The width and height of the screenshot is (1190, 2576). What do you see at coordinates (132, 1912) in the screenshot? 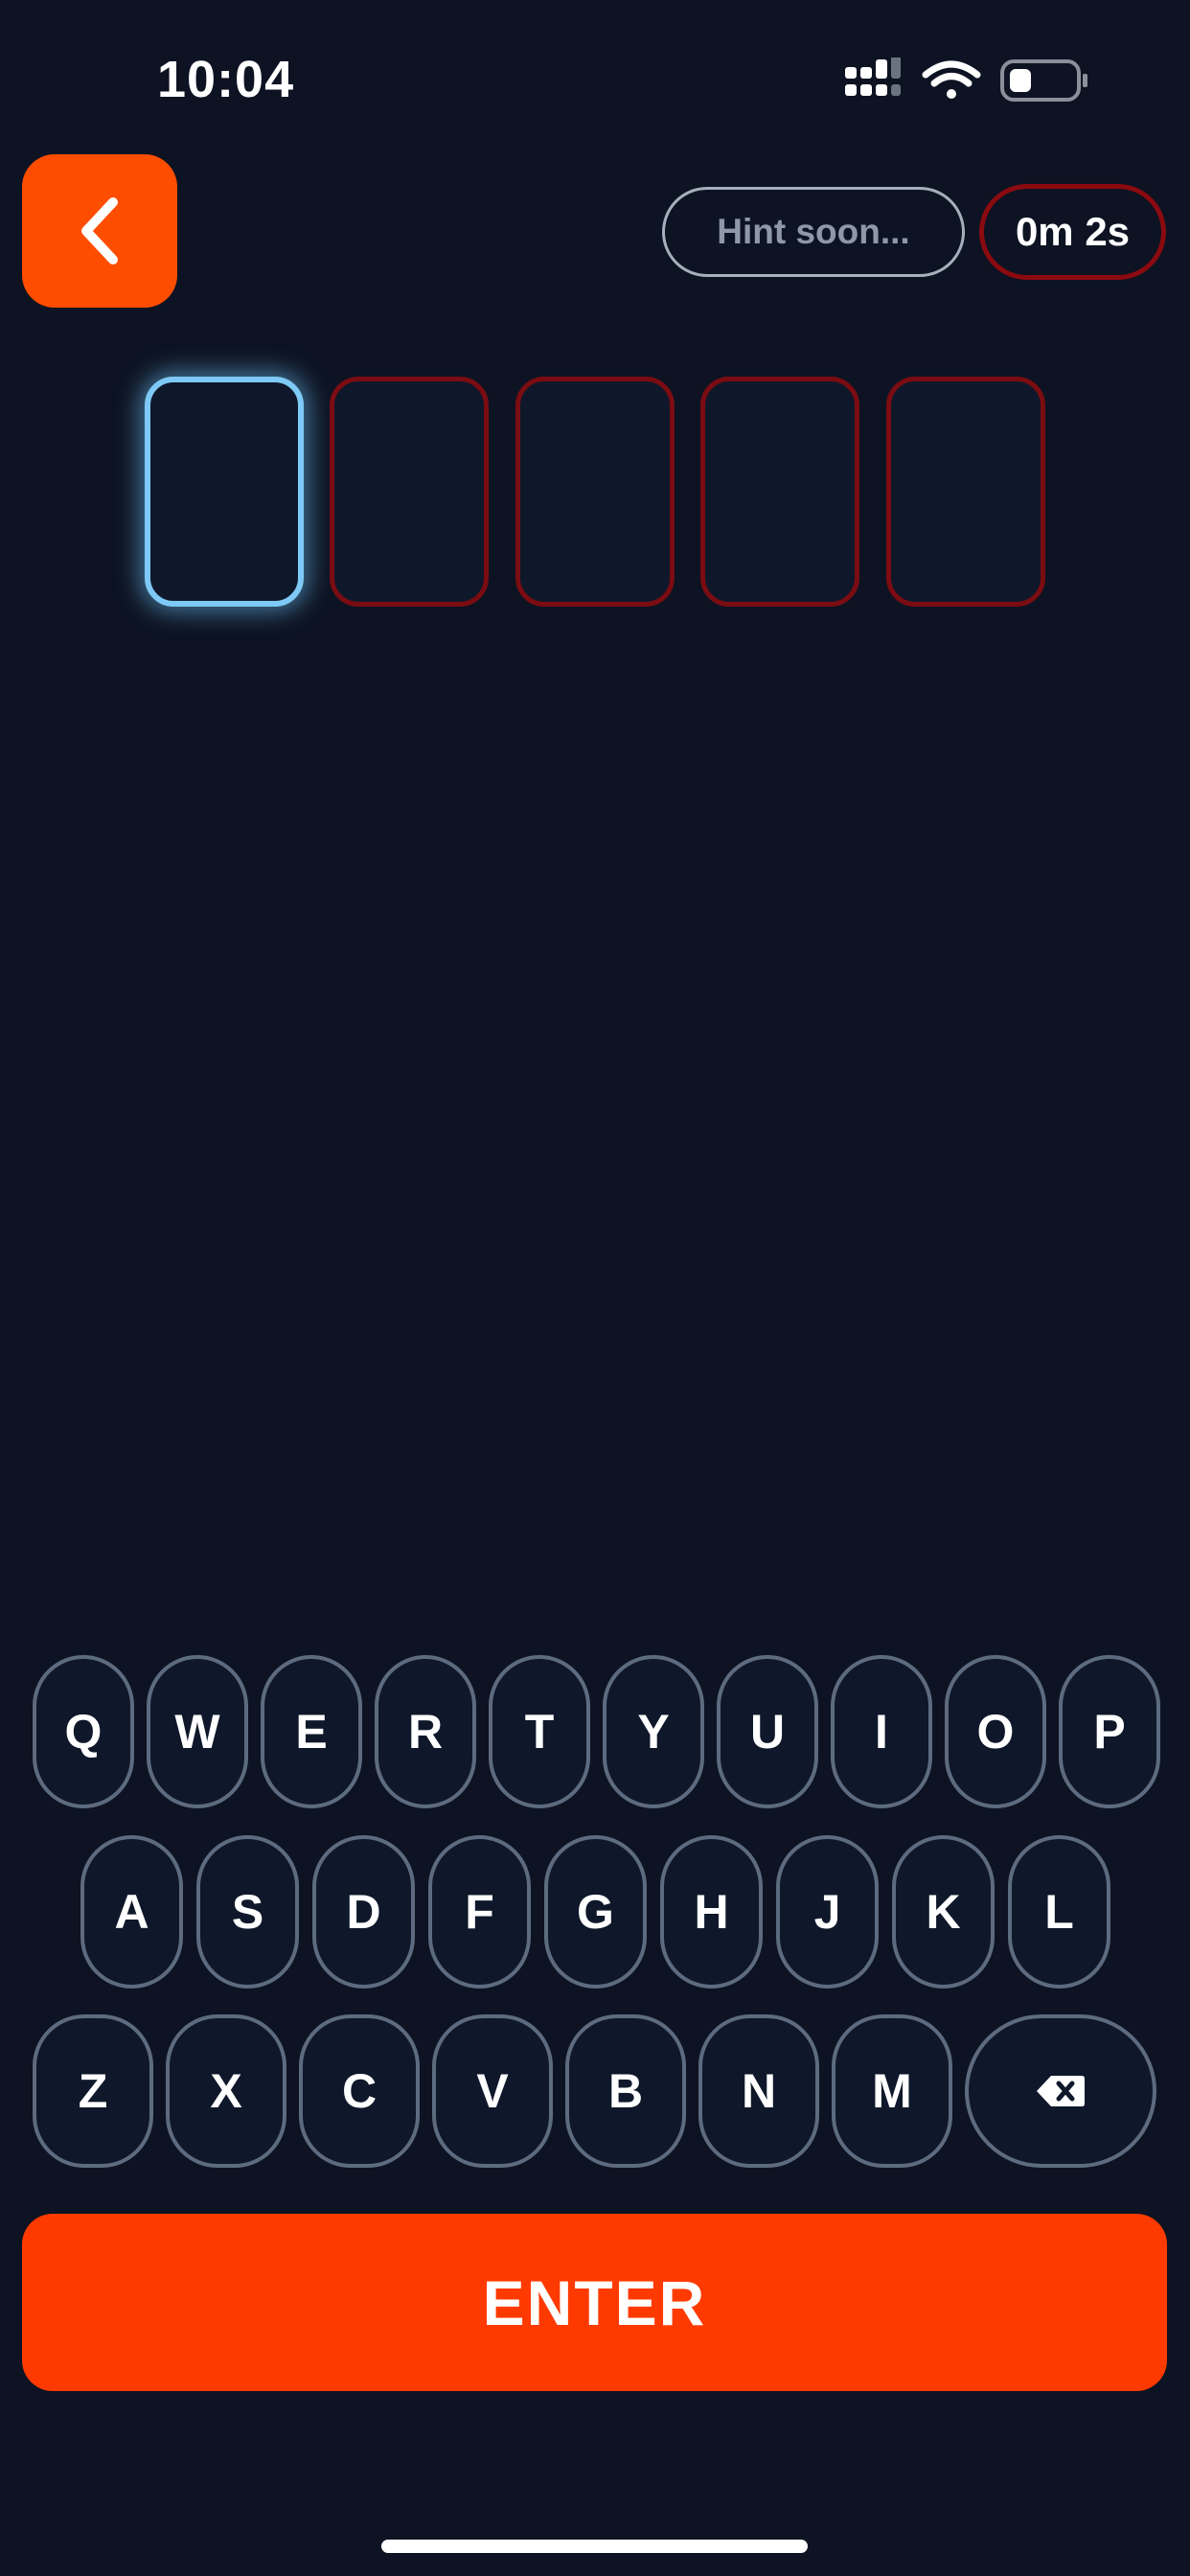
I see `key-a: A` at bounding box center [132, 1912].